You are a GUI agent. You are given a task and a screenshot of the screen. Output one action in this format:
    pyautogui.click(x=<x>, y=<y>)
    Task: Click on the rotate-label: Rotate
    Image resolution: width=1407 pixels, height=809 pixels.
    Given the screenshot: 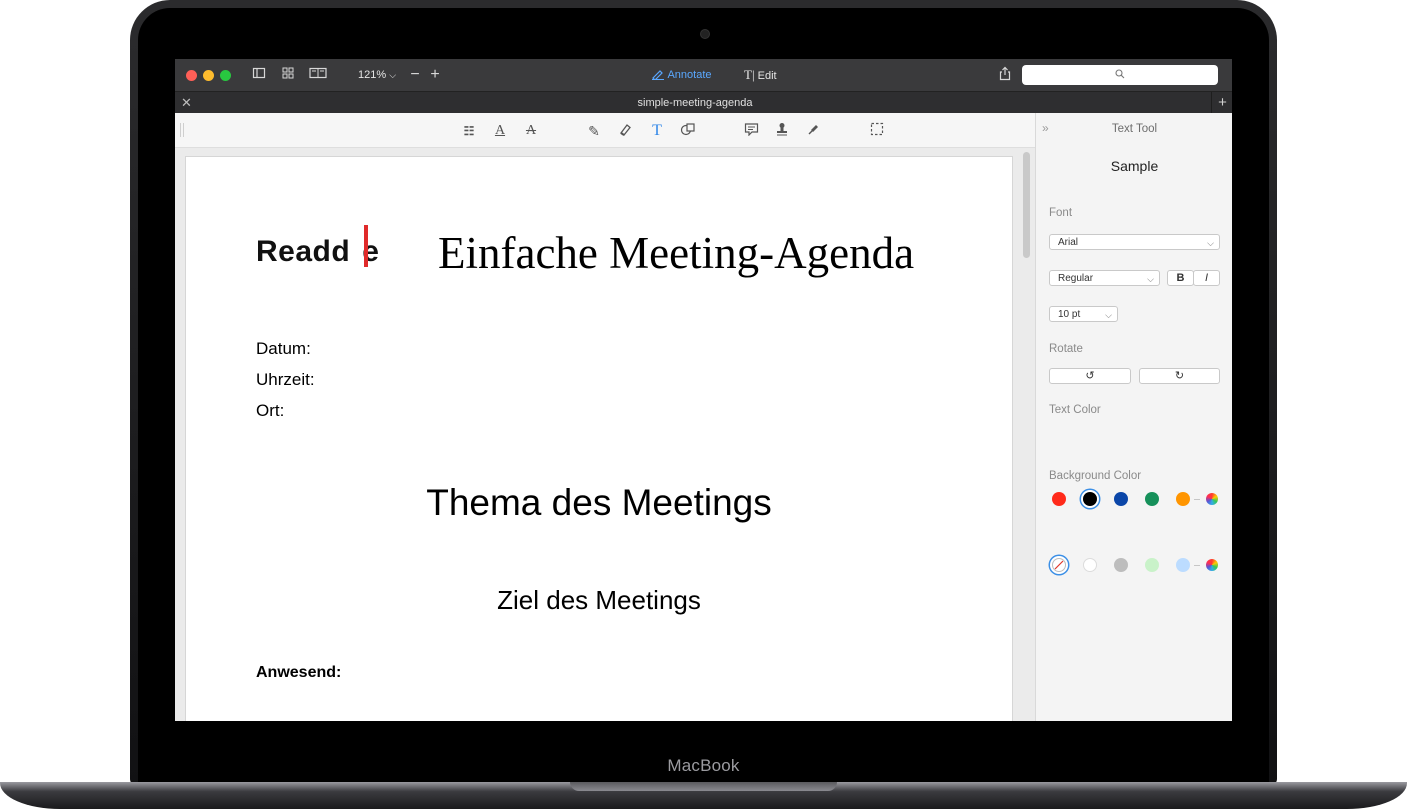 What is the action you would take?
    pyautogui.click(x=1066, y=349)
    